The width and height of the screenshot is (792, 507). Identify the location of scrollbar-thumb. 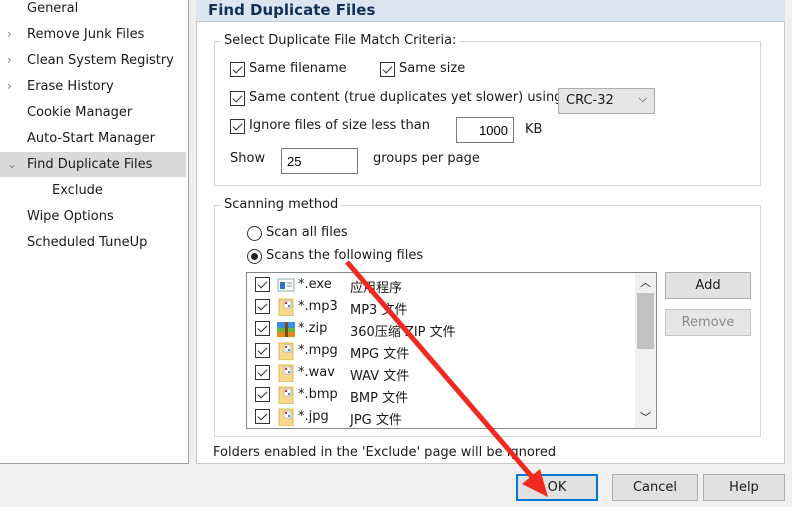
(645, 321).